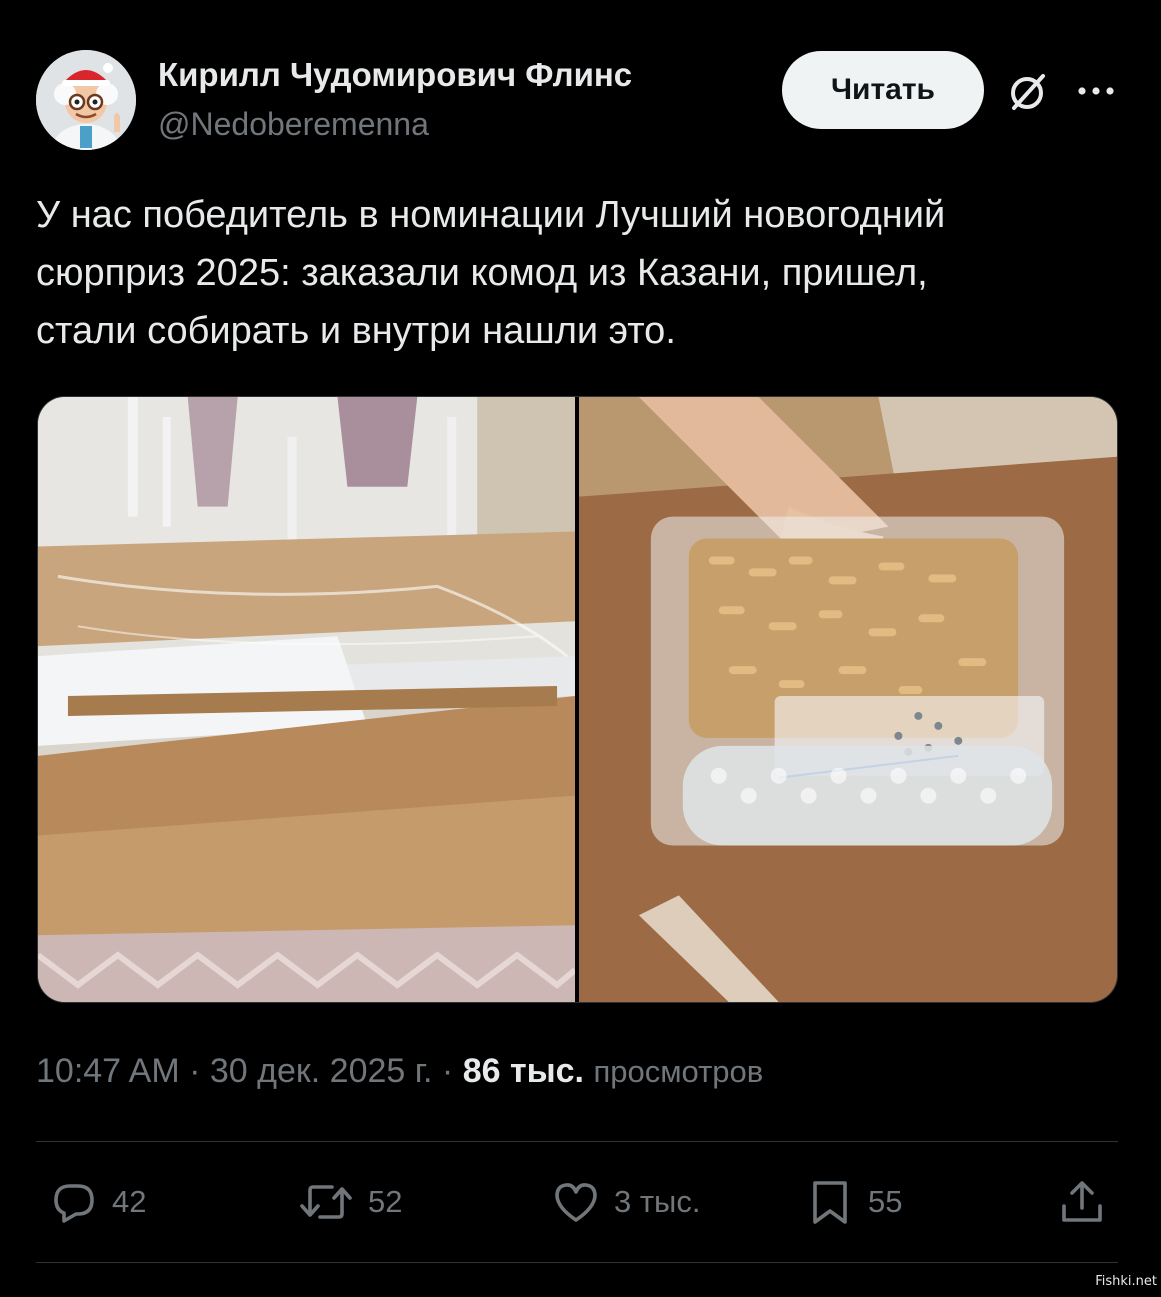  I want to click on views-count: 86 тыс., so click(523, 1071).